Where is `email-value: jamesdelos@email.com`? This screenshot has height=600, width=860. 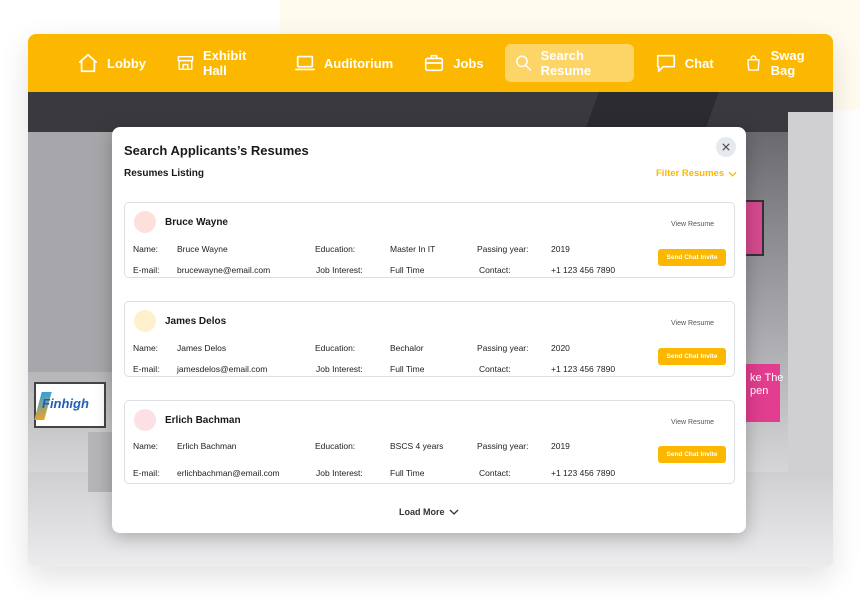 email-value: jamesdelos@email.com is located at coordinates (222, 369).